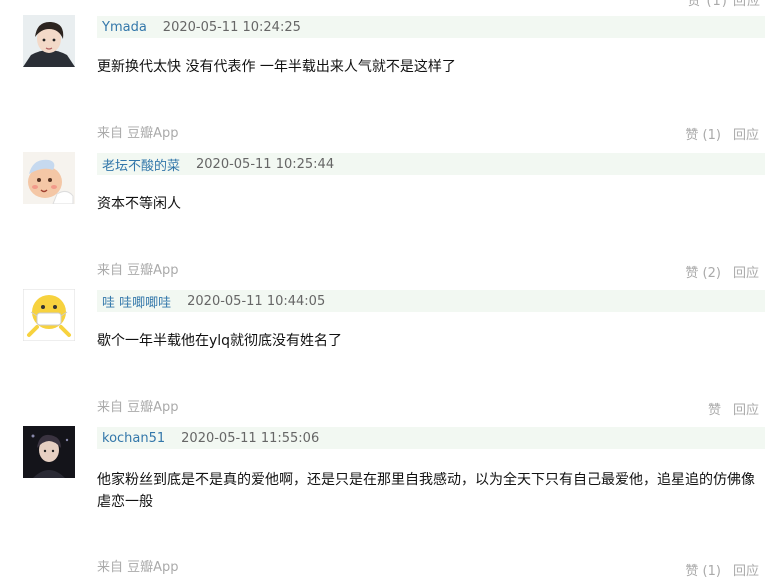 The height and width of the screenshot is (586, 781). I want to click on comment-time: 2020-05-11 10:24:25, so click(231, 27).